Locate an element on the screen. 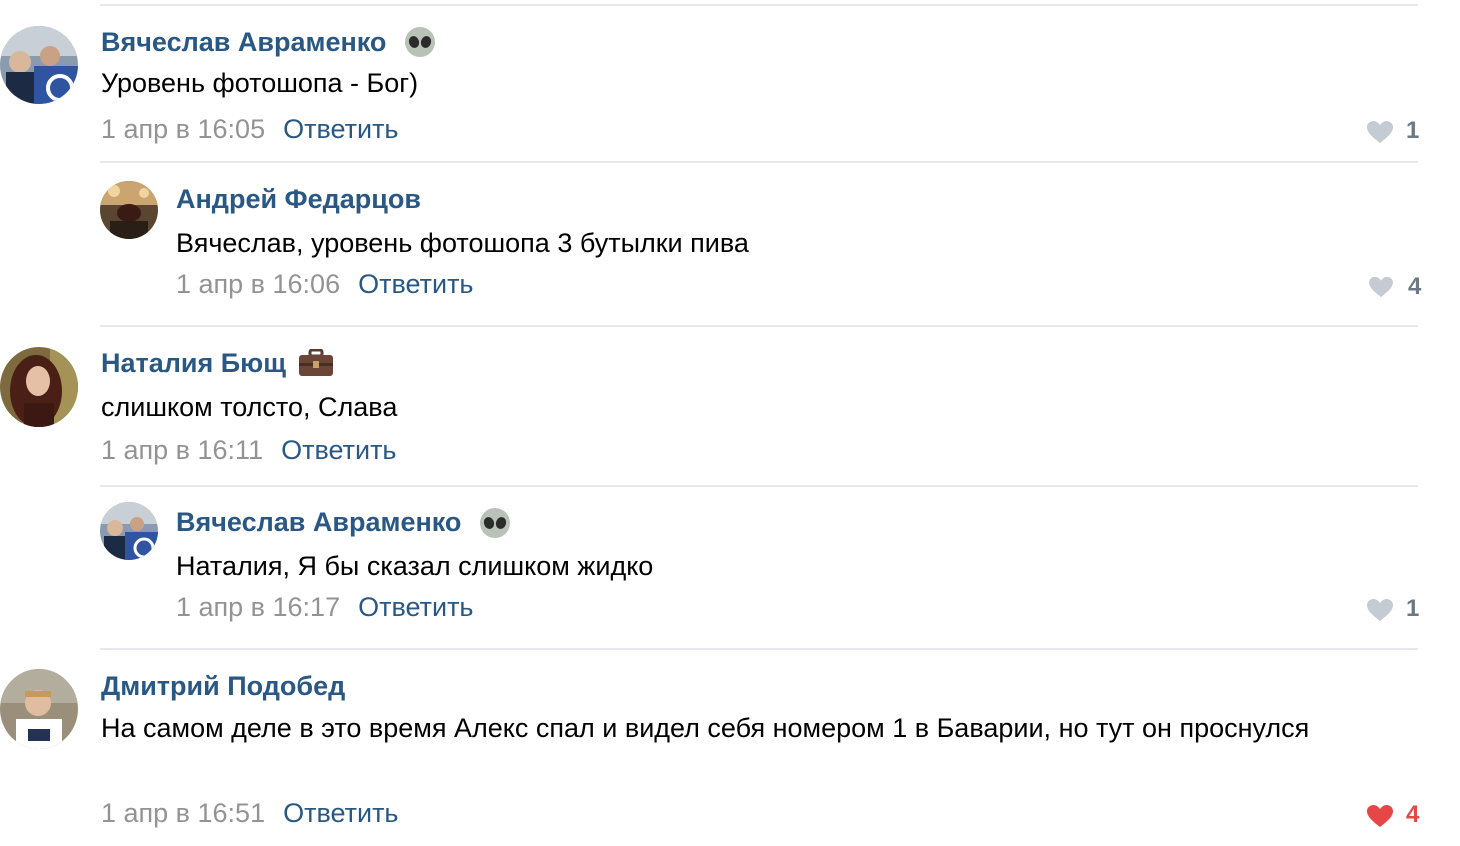  comment-date: 1 апр в 16:11 is located at coordinates (182, 450).